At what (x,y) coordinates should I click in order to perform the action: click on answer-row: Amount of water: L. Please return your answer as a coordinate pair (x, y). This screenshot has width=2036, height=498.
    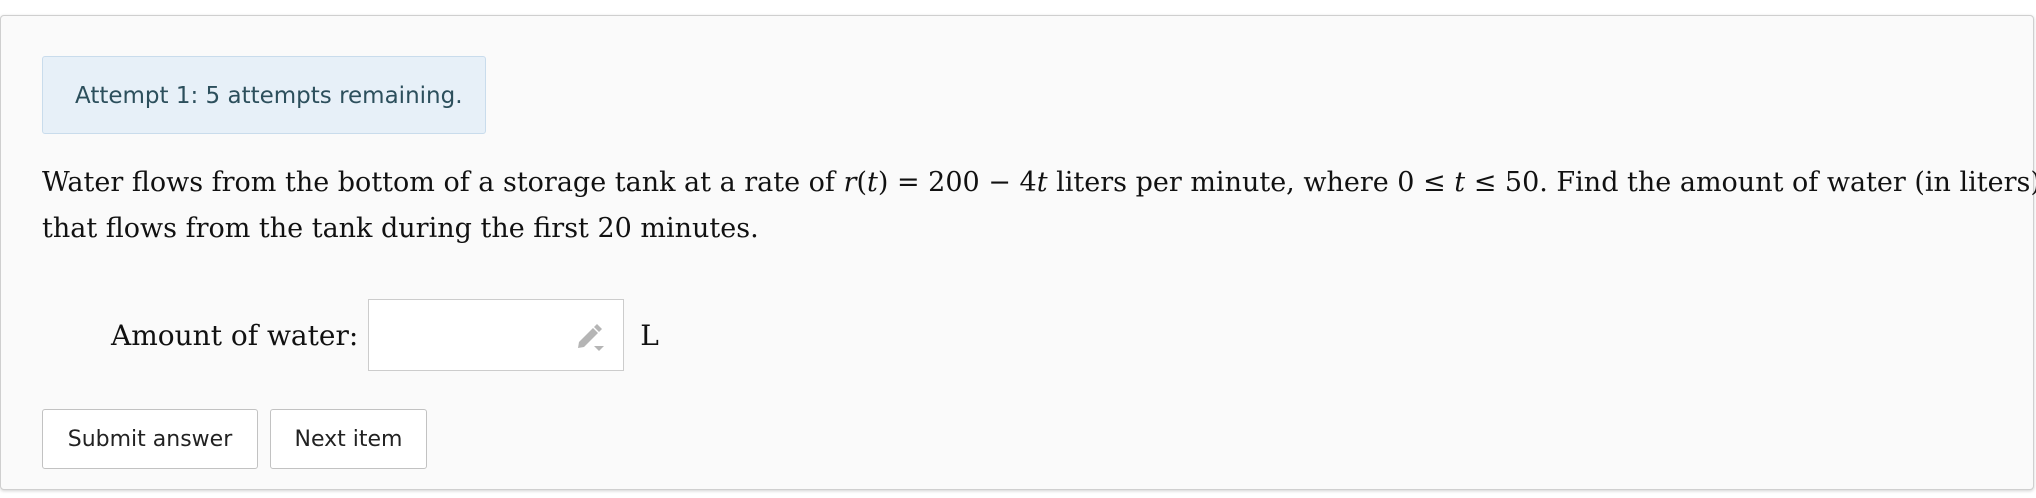
    Looking at the image, I should click on (385, 335).